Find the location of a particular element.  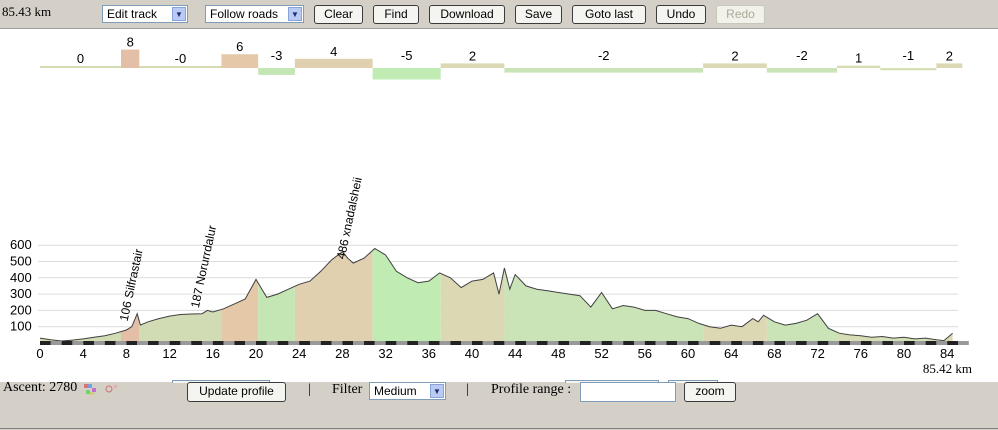

undo-button: Undo is located at coordinates (681, 14).